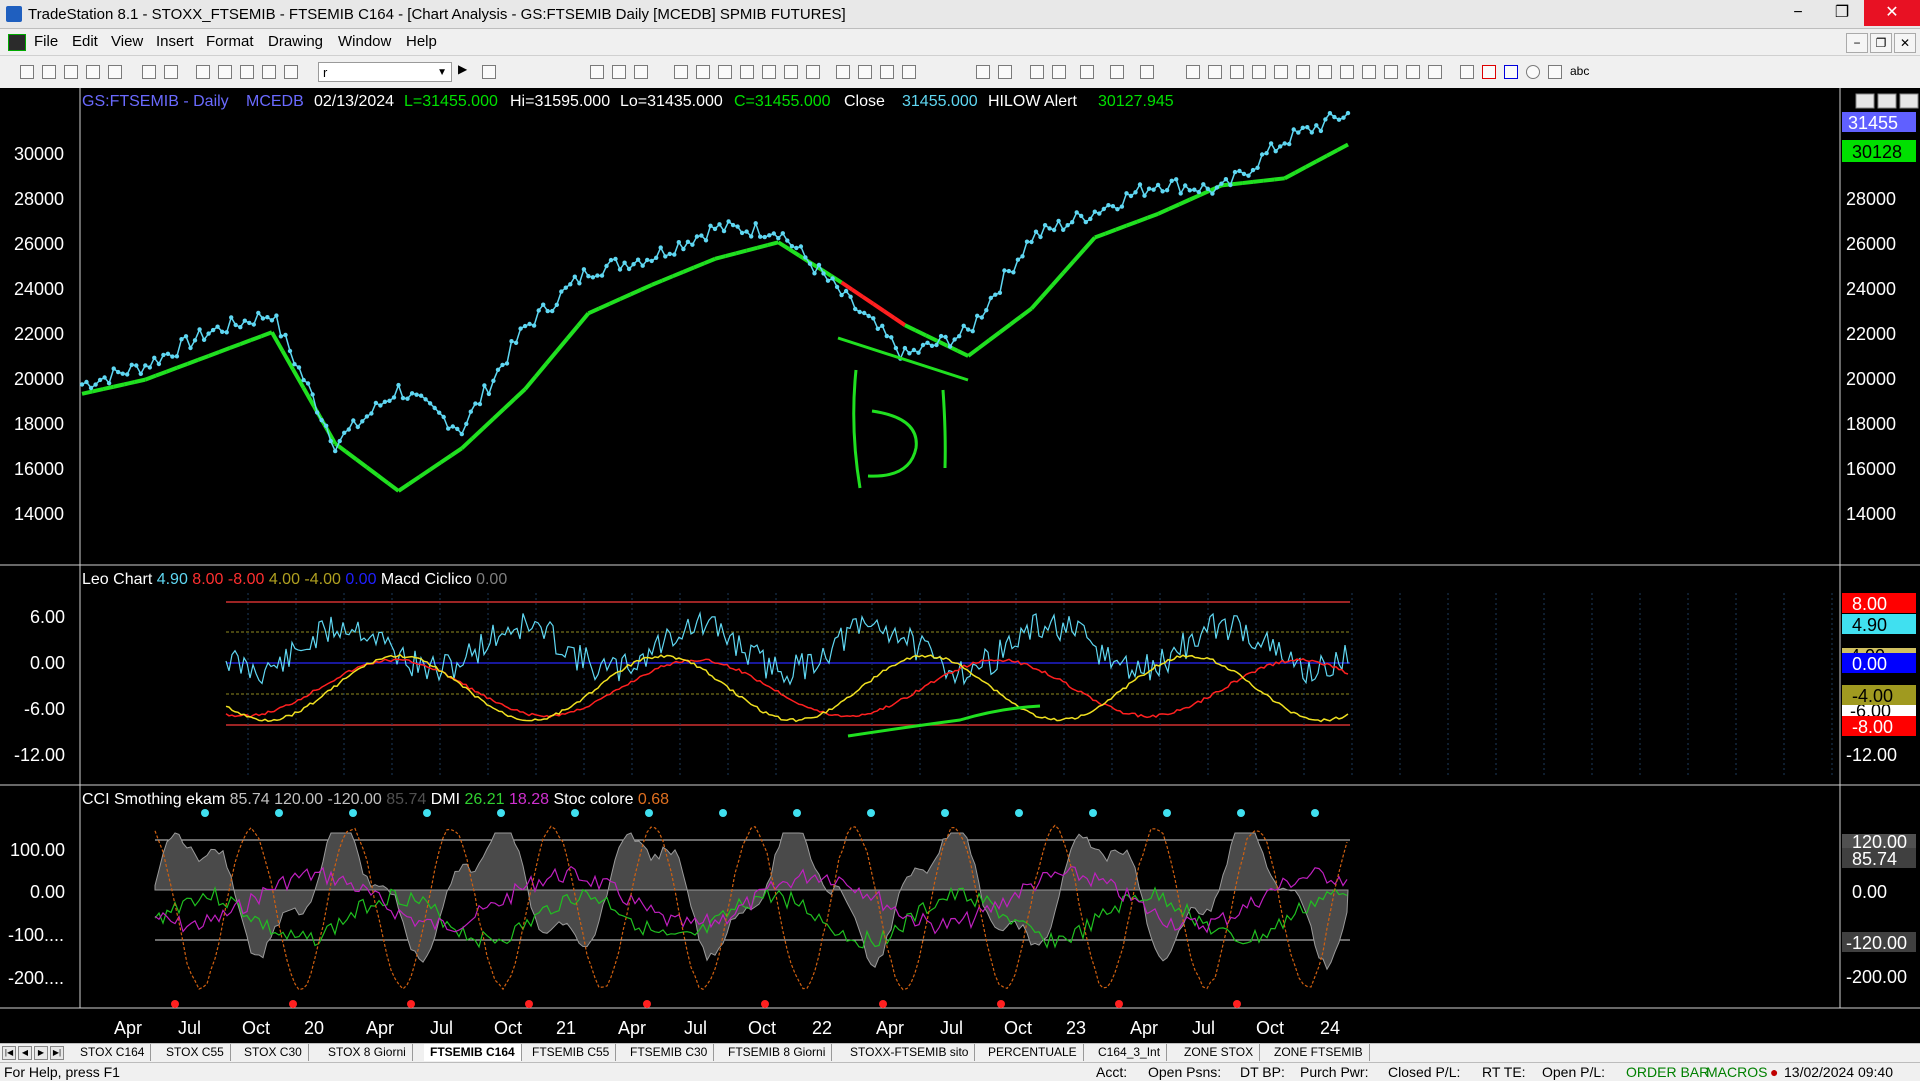 Image resolution: width=1920 pixels, height=1081 pixels. I want to click on tab-last-icon: ▶|, so click(57, 1053).